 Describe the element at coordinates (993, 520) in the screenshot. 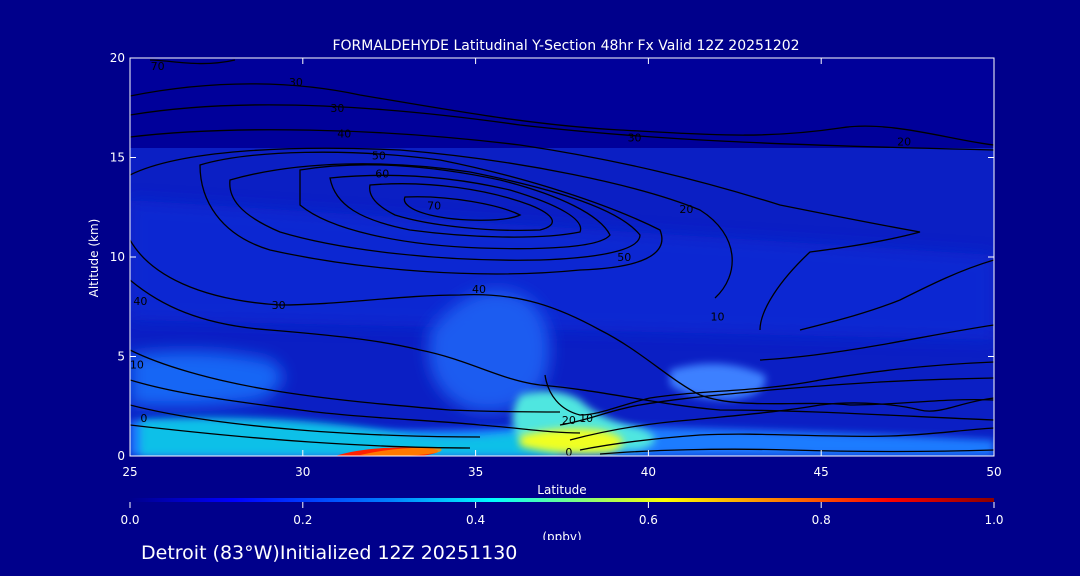

I see `colorbar-tick-label: 1.0` at that location.